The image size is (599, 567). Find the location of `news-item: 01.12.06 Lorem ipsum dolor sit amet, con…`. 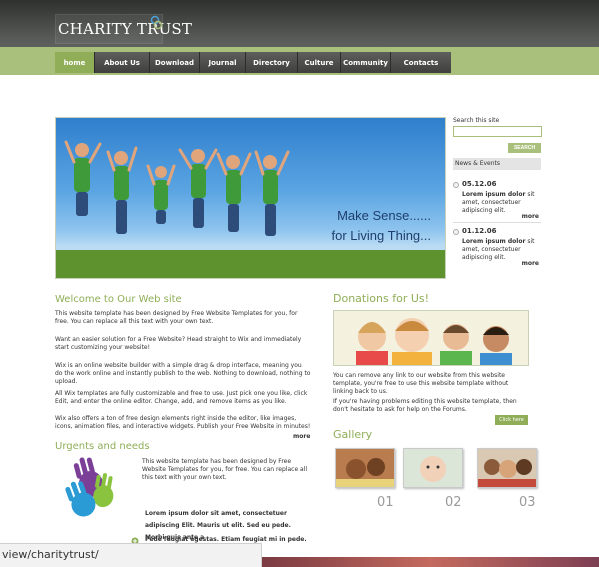

news-item: 01.12.06 Lorem ipsum dolor sit amet, con… is located at coordinates (497, 250).